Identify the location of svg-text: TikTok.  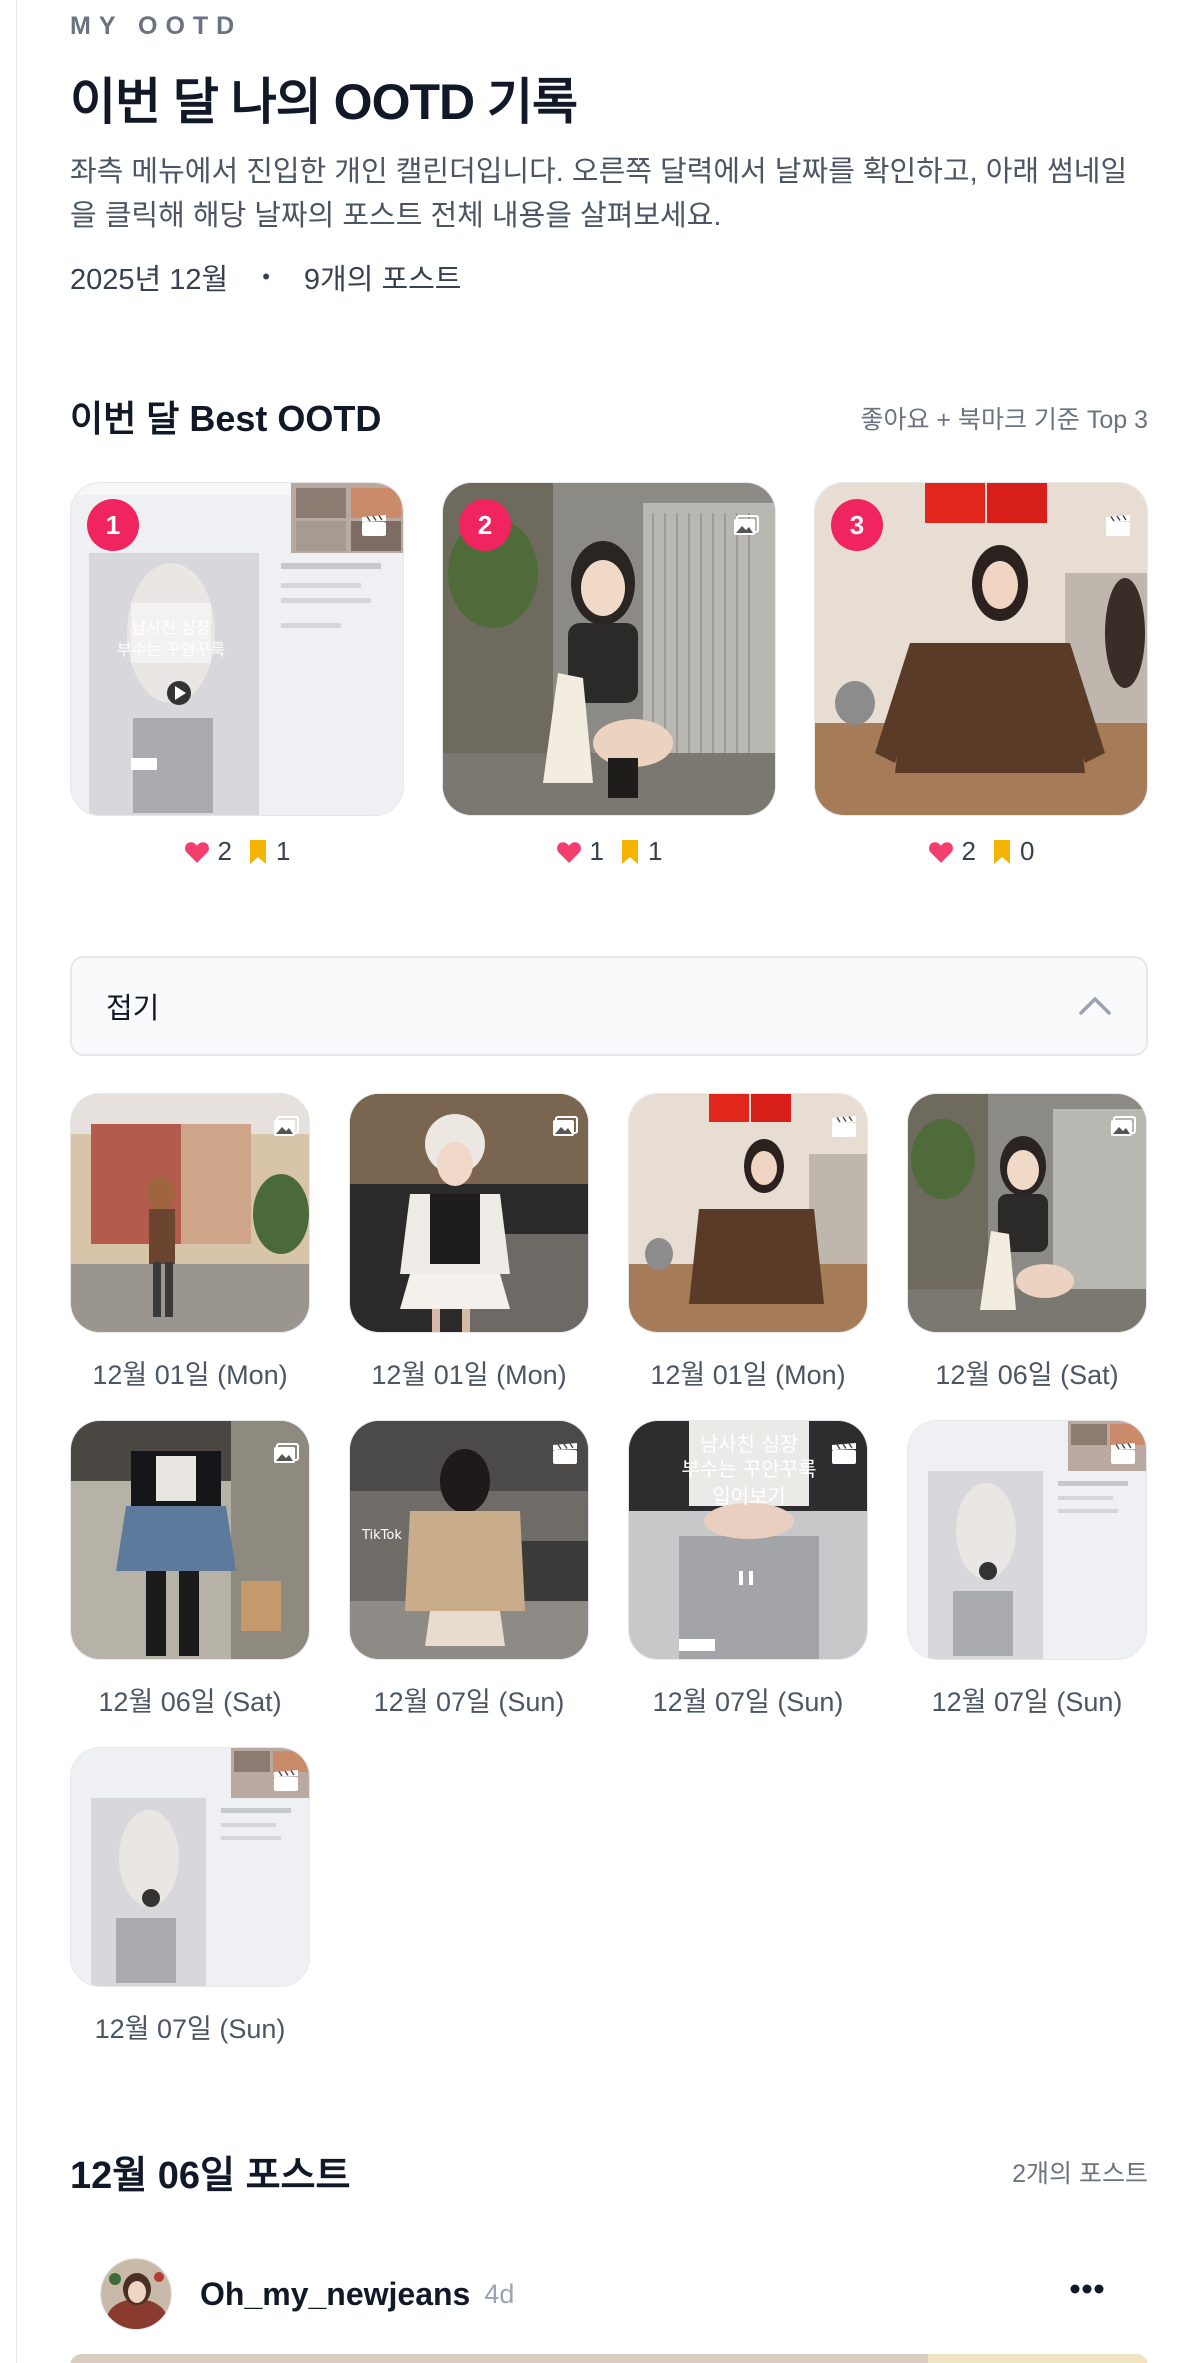
(381, 1535).